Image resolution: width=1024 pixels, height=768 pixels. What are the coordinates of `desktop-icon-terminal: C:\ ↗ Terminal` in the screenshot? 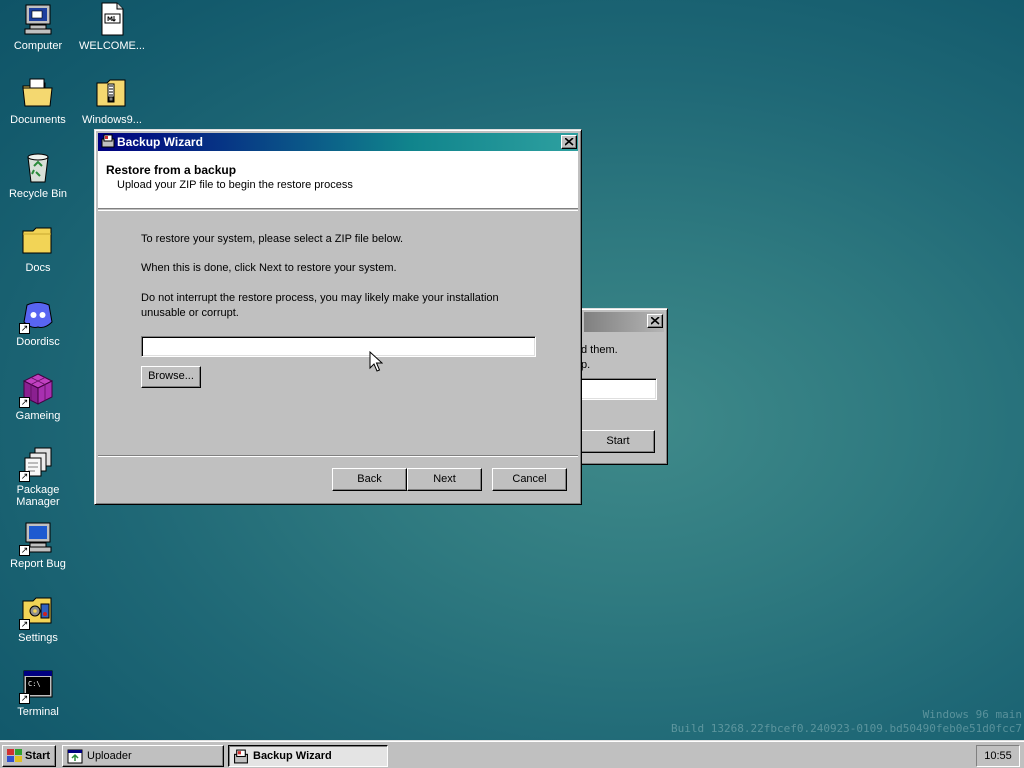 It's located at (38, 693).